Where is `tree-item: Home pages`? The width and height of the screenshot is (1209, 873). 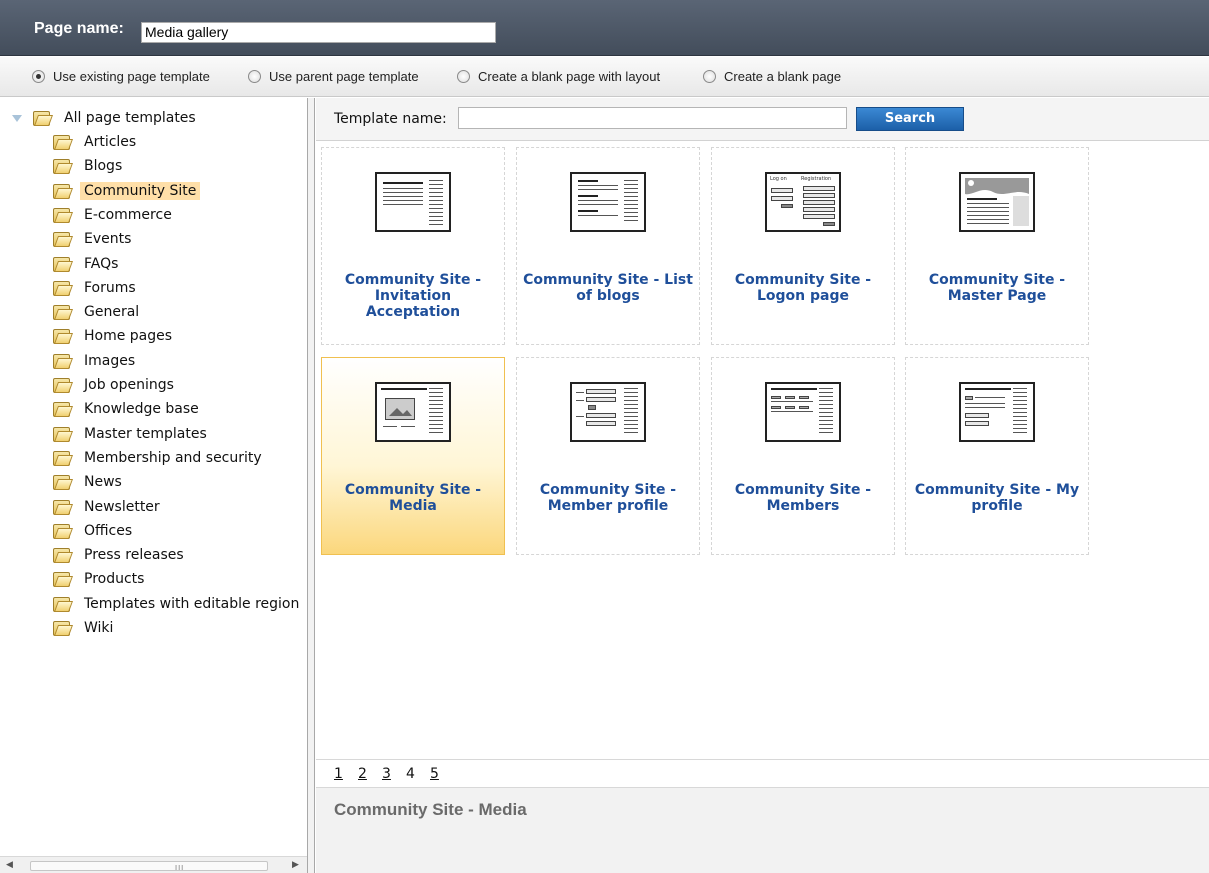
tree-item: Home pages is located at coordinates (114, 336).